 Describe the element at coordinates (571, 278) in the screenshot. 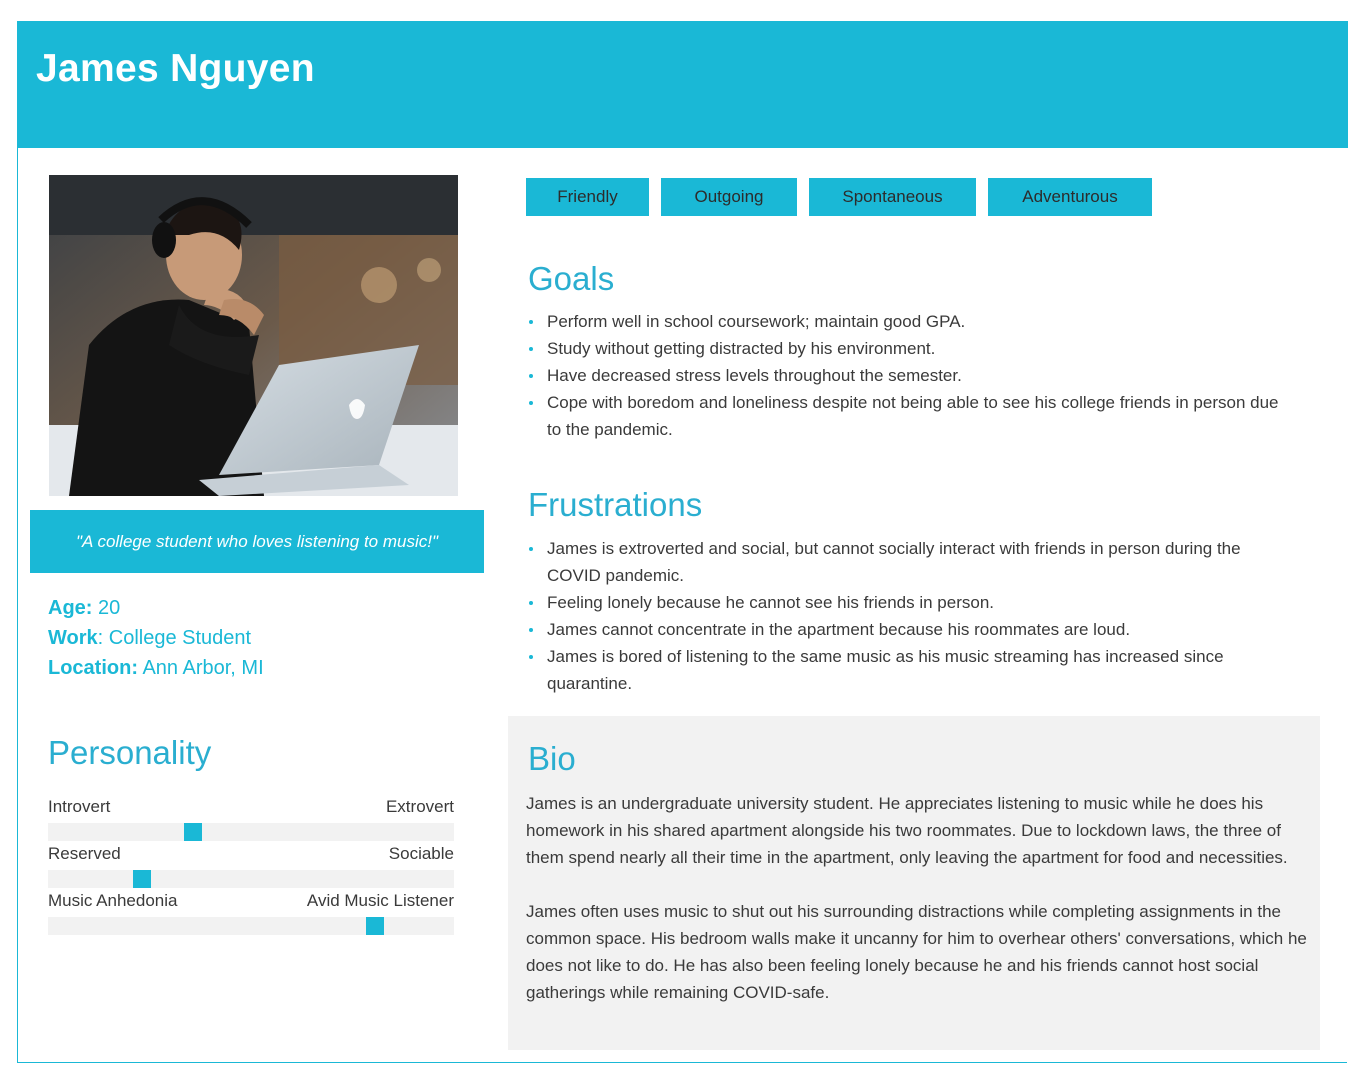

I see `goals-title: Goals` at that location.